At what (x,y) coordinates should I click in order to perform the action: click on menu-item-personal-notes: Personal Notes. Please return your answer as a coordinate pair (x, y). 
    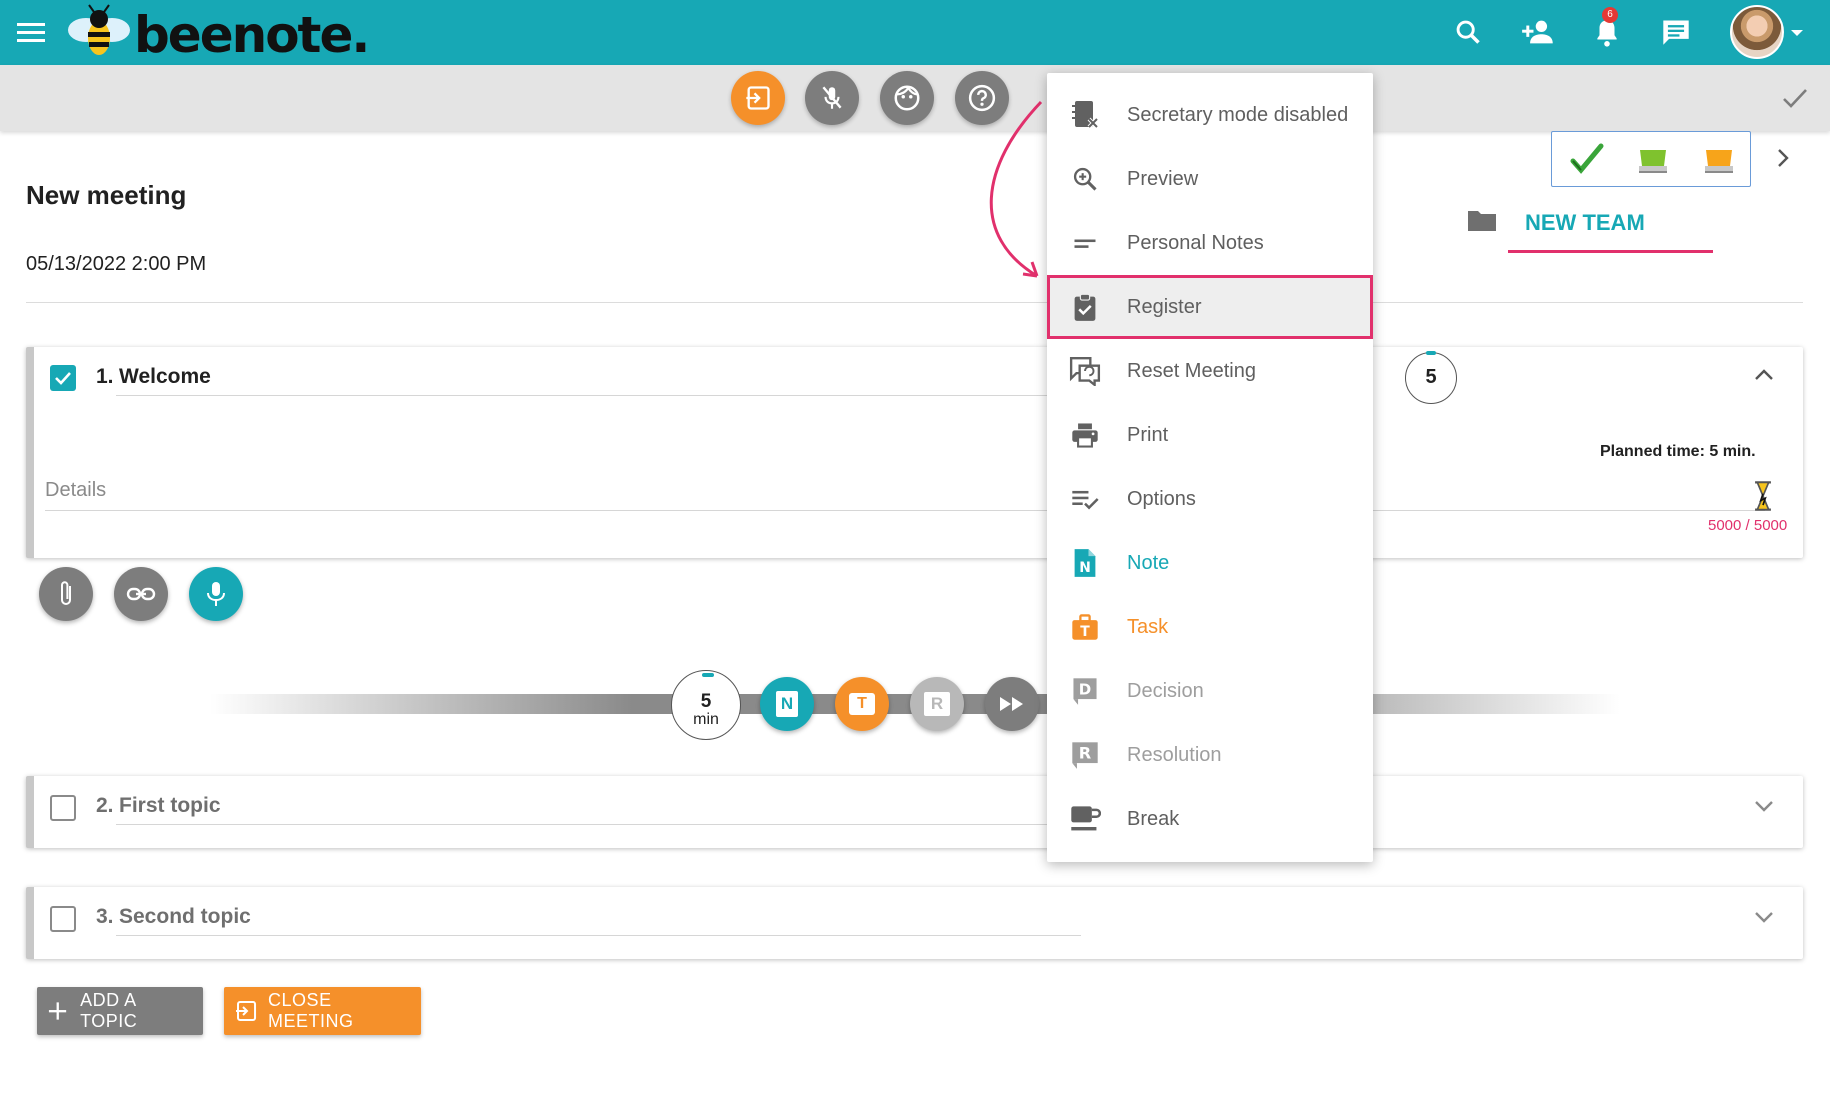
    Looking at the image, I should click on (1210, 243).